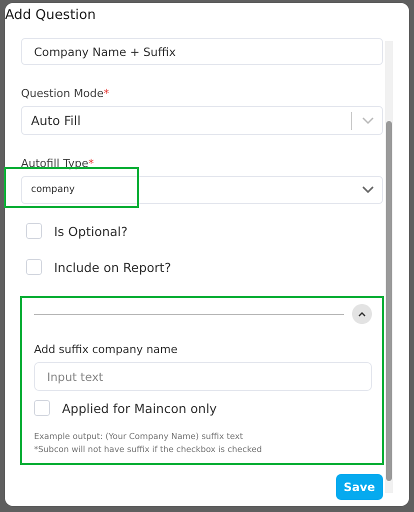 This screenshot has height=512, width=414. What do you see at coordinates (139, 408) in the screenshot?
I see `checkbox-label: Applied for Maincon only` at bounding box center [139, 408].